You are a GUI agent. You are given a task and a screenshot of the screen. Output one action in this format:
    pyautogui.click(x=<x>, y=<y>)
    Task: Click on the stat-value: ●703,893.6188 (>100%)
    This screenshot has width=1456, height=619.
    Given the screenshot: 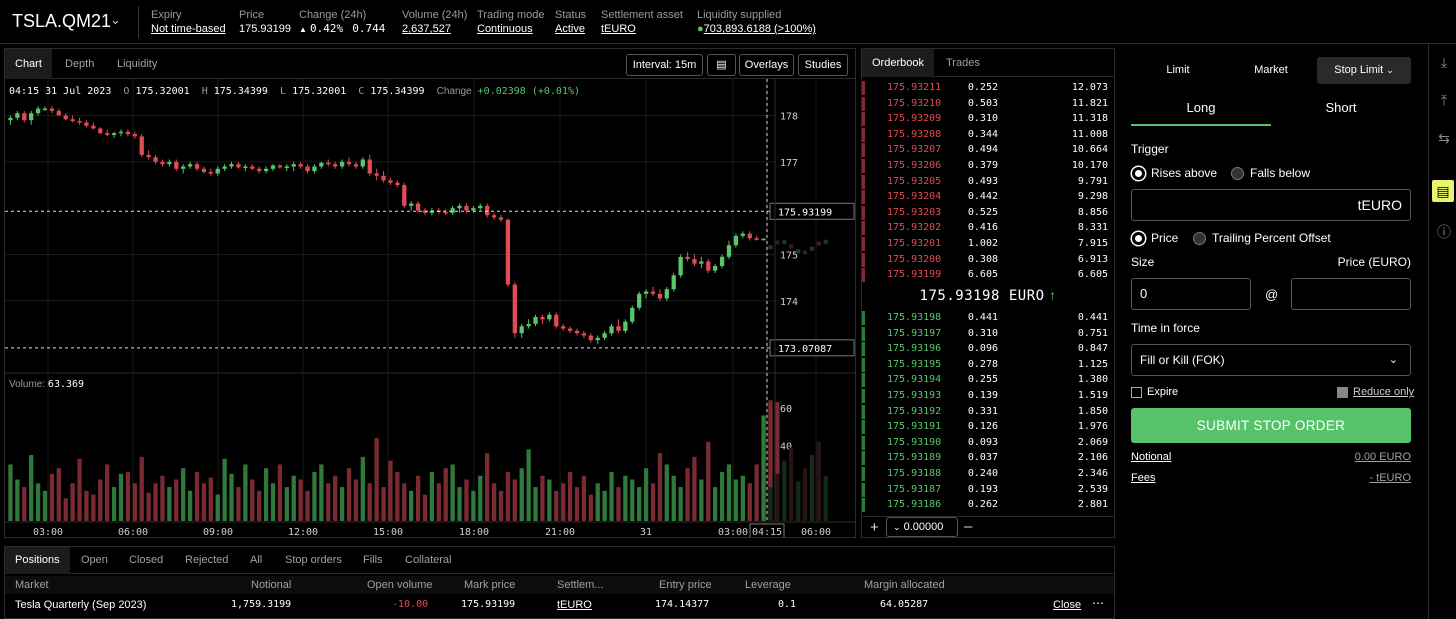 What is the action you would take?
    pyautogui.click(x=756, y=29)
    